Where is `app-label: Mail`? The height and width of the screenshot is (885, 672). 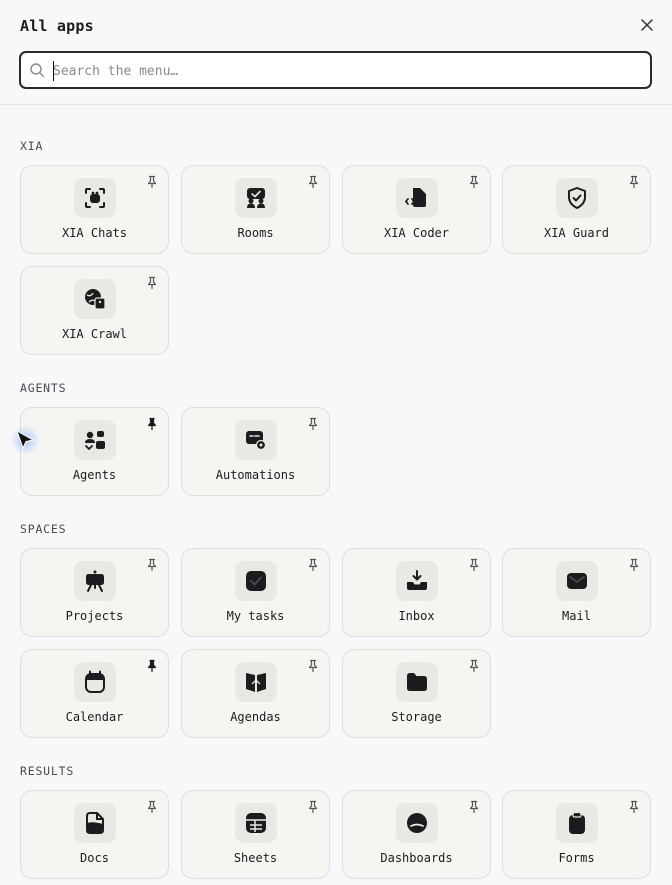 app-label: Mail is located at coordinates (576, 616).